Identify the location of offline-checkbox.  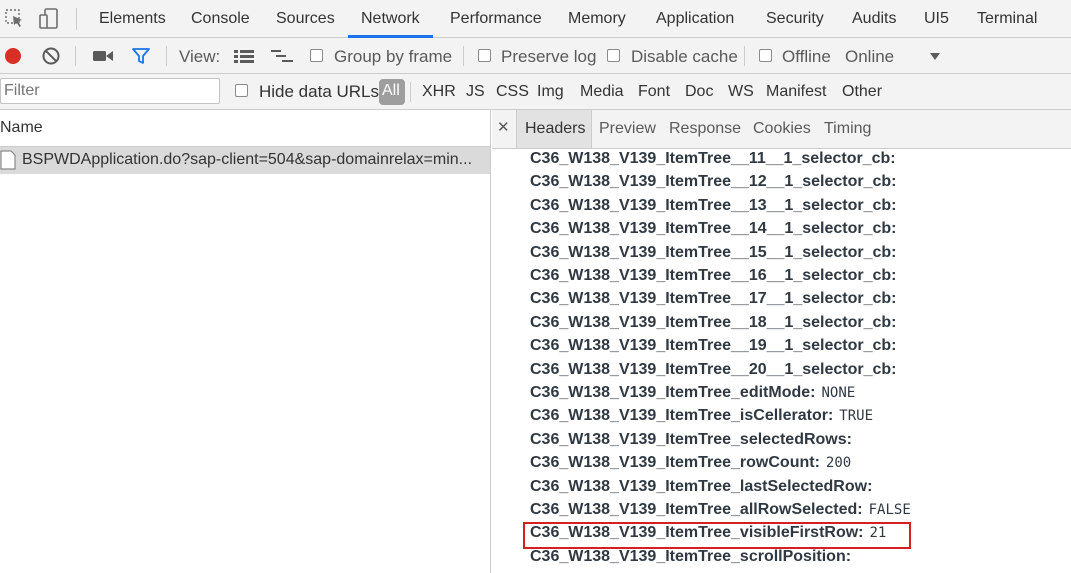
(765, 55).